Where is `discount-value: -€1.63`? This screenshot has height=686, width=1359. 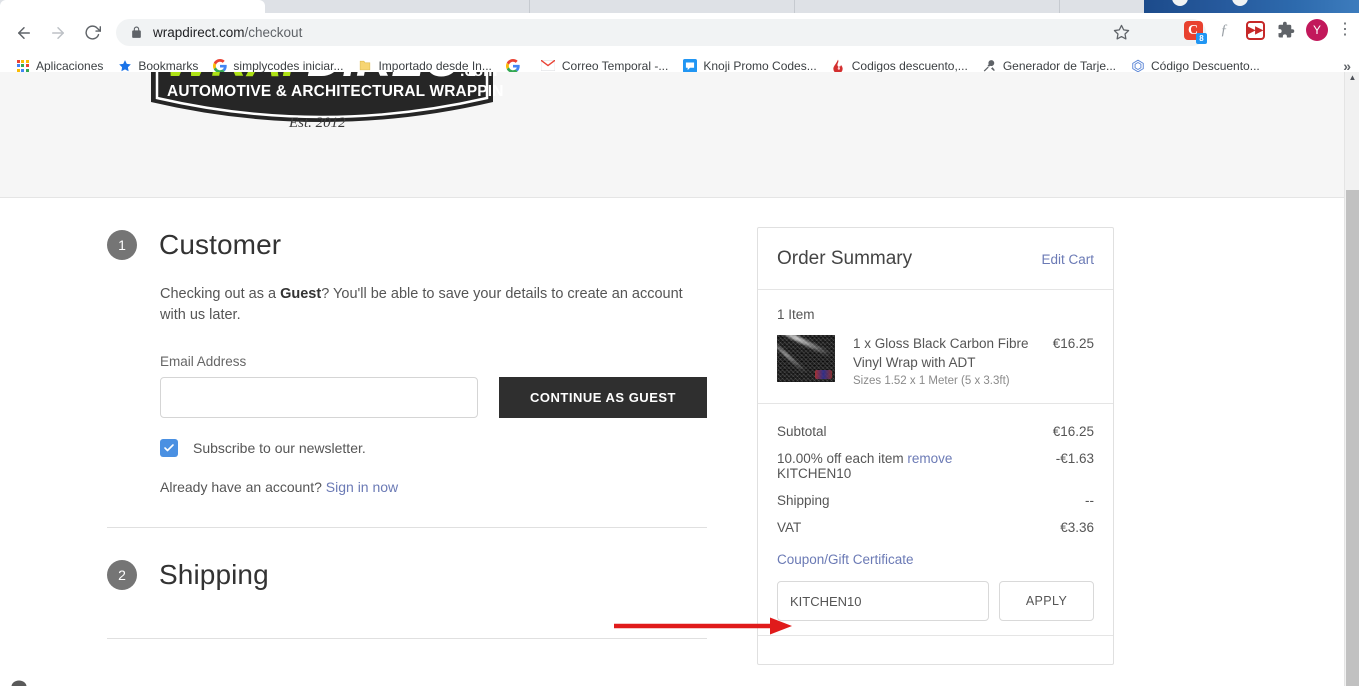 discount-value: -€1.63 is located at coordinates (1074, 458).